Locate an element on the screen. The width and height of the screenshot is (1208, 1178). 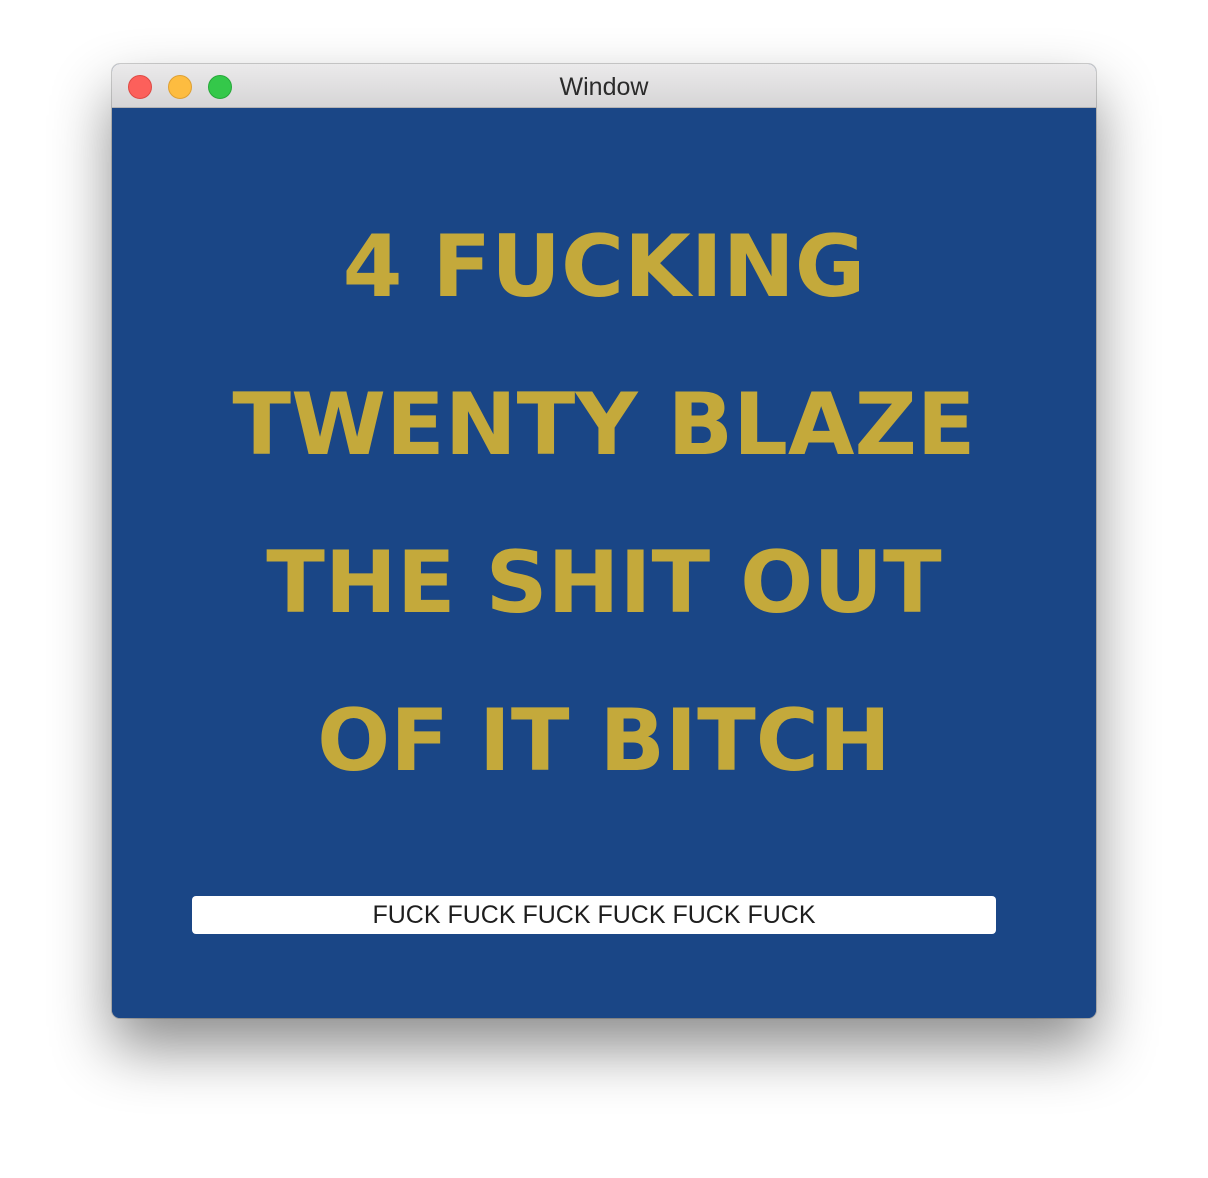
headline-line-2: TWENTY BLAZE is located at coordinates (604, 425).